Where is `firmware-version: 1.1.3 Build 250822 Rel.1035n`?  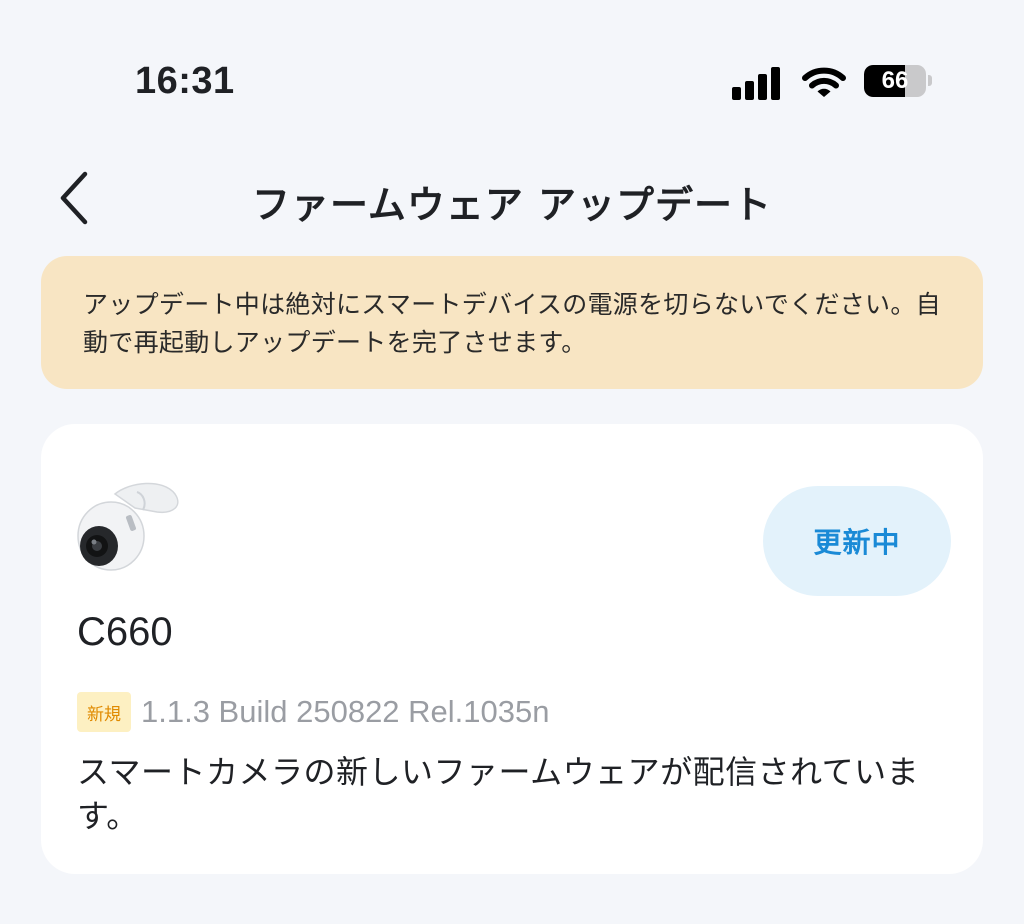
firmware-version: 1.1.3 Build 250822 Rel.1035n is located at coordinates (345, 711).